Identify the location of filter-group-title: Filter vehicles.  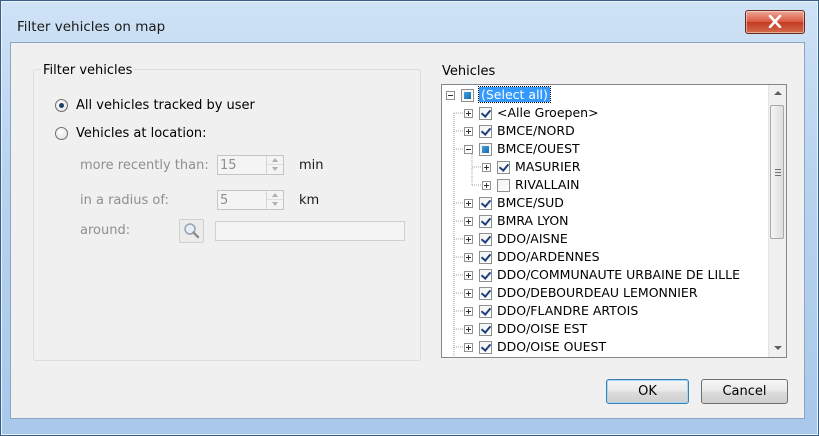
(88, 70).